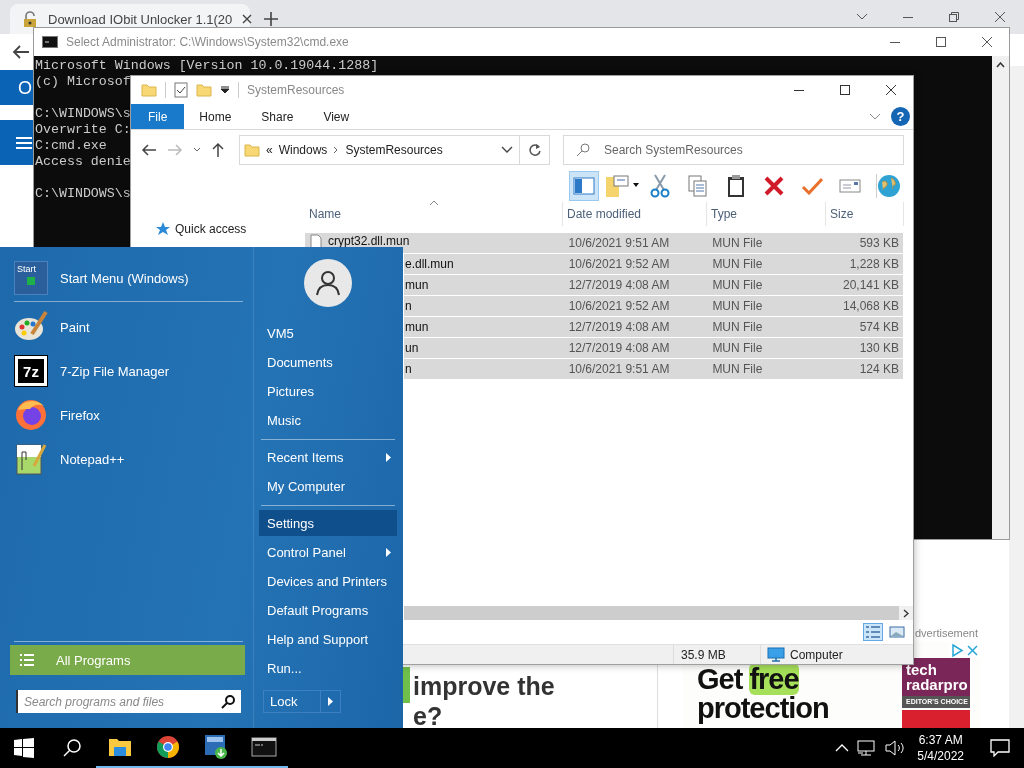  I want to click on ribbon-tab: Share, so click(277, 116).